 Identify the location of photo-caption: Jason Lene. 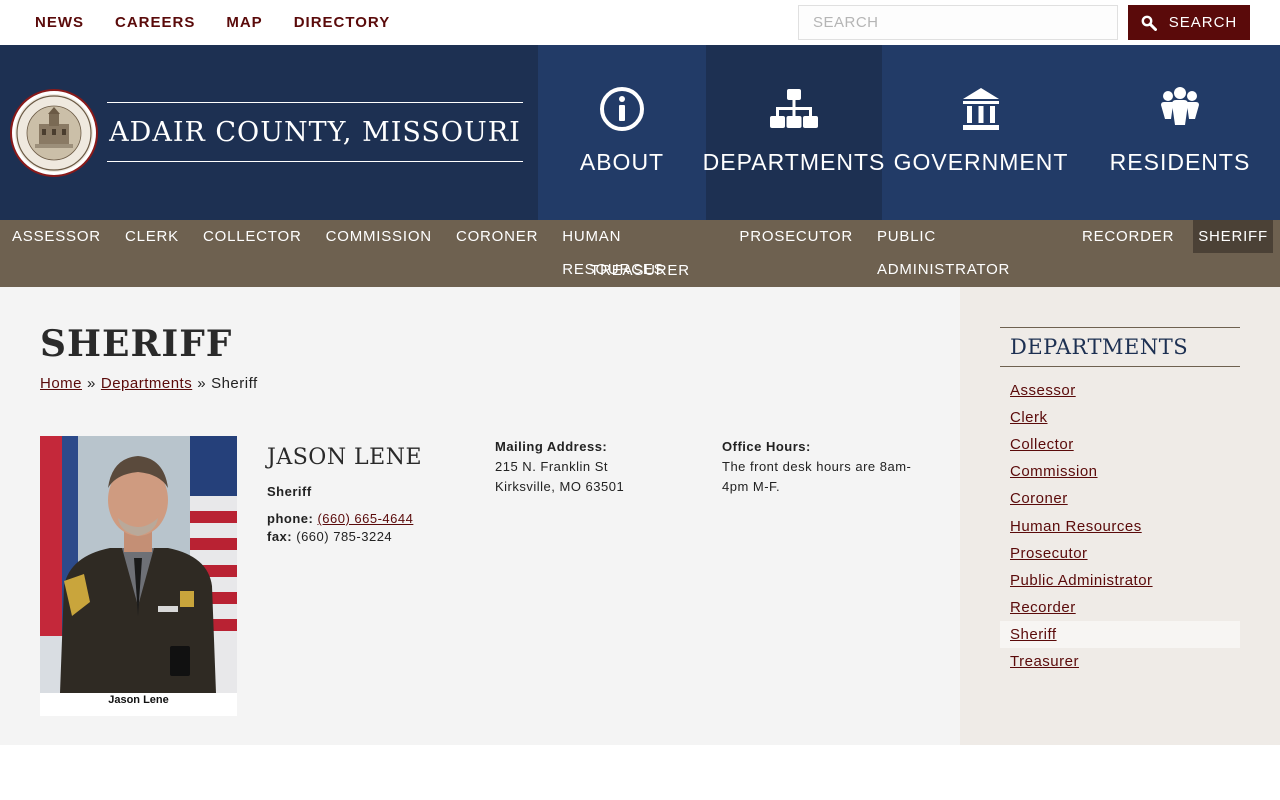
(138, 700).